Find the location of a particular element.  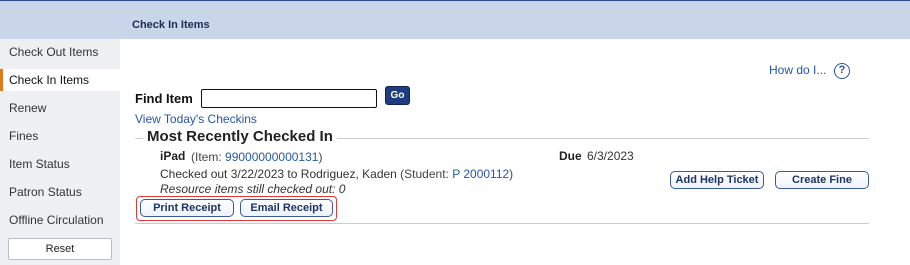

item-barcode-meta: (Item: 99000000000131) is located at coordinates (256, 157).